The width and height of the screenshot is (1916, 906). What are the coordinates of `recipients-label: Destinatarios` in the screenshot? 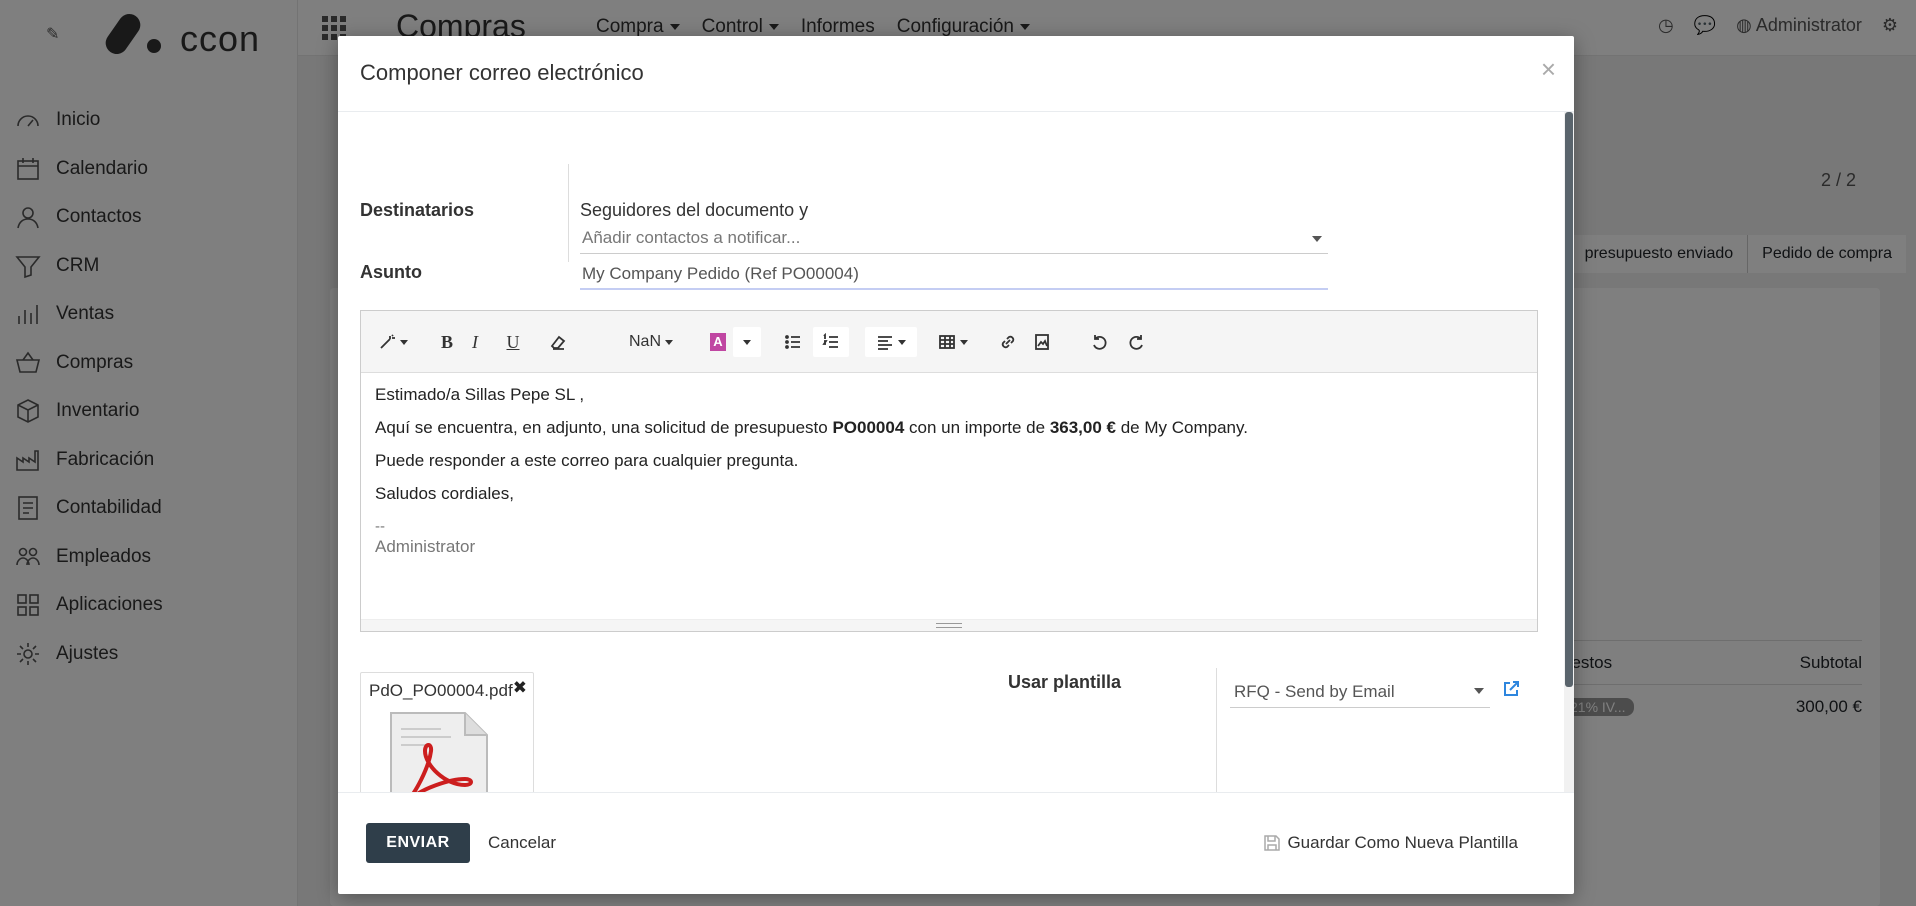 It's located at (417, 210).